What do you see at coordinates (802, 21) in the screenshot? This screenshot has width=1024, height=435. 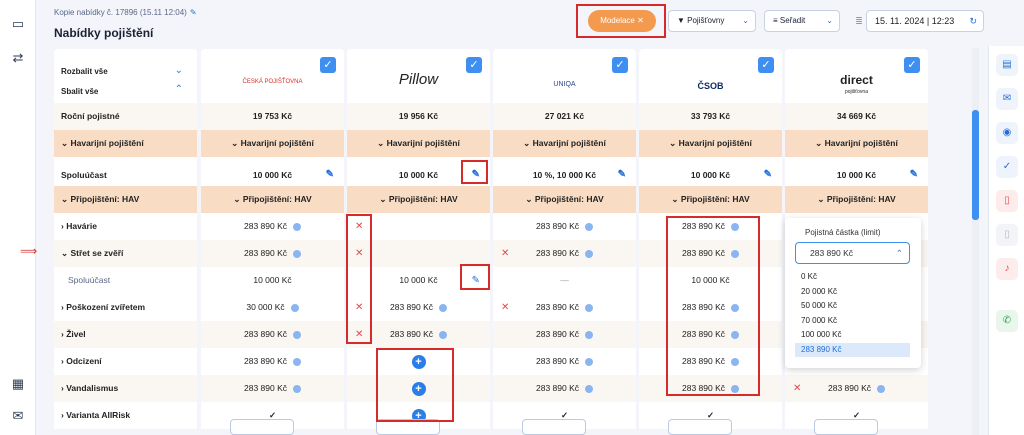 I see `sort-button: ≡ Seřadit ⌄` at bounding box center [802, 21].